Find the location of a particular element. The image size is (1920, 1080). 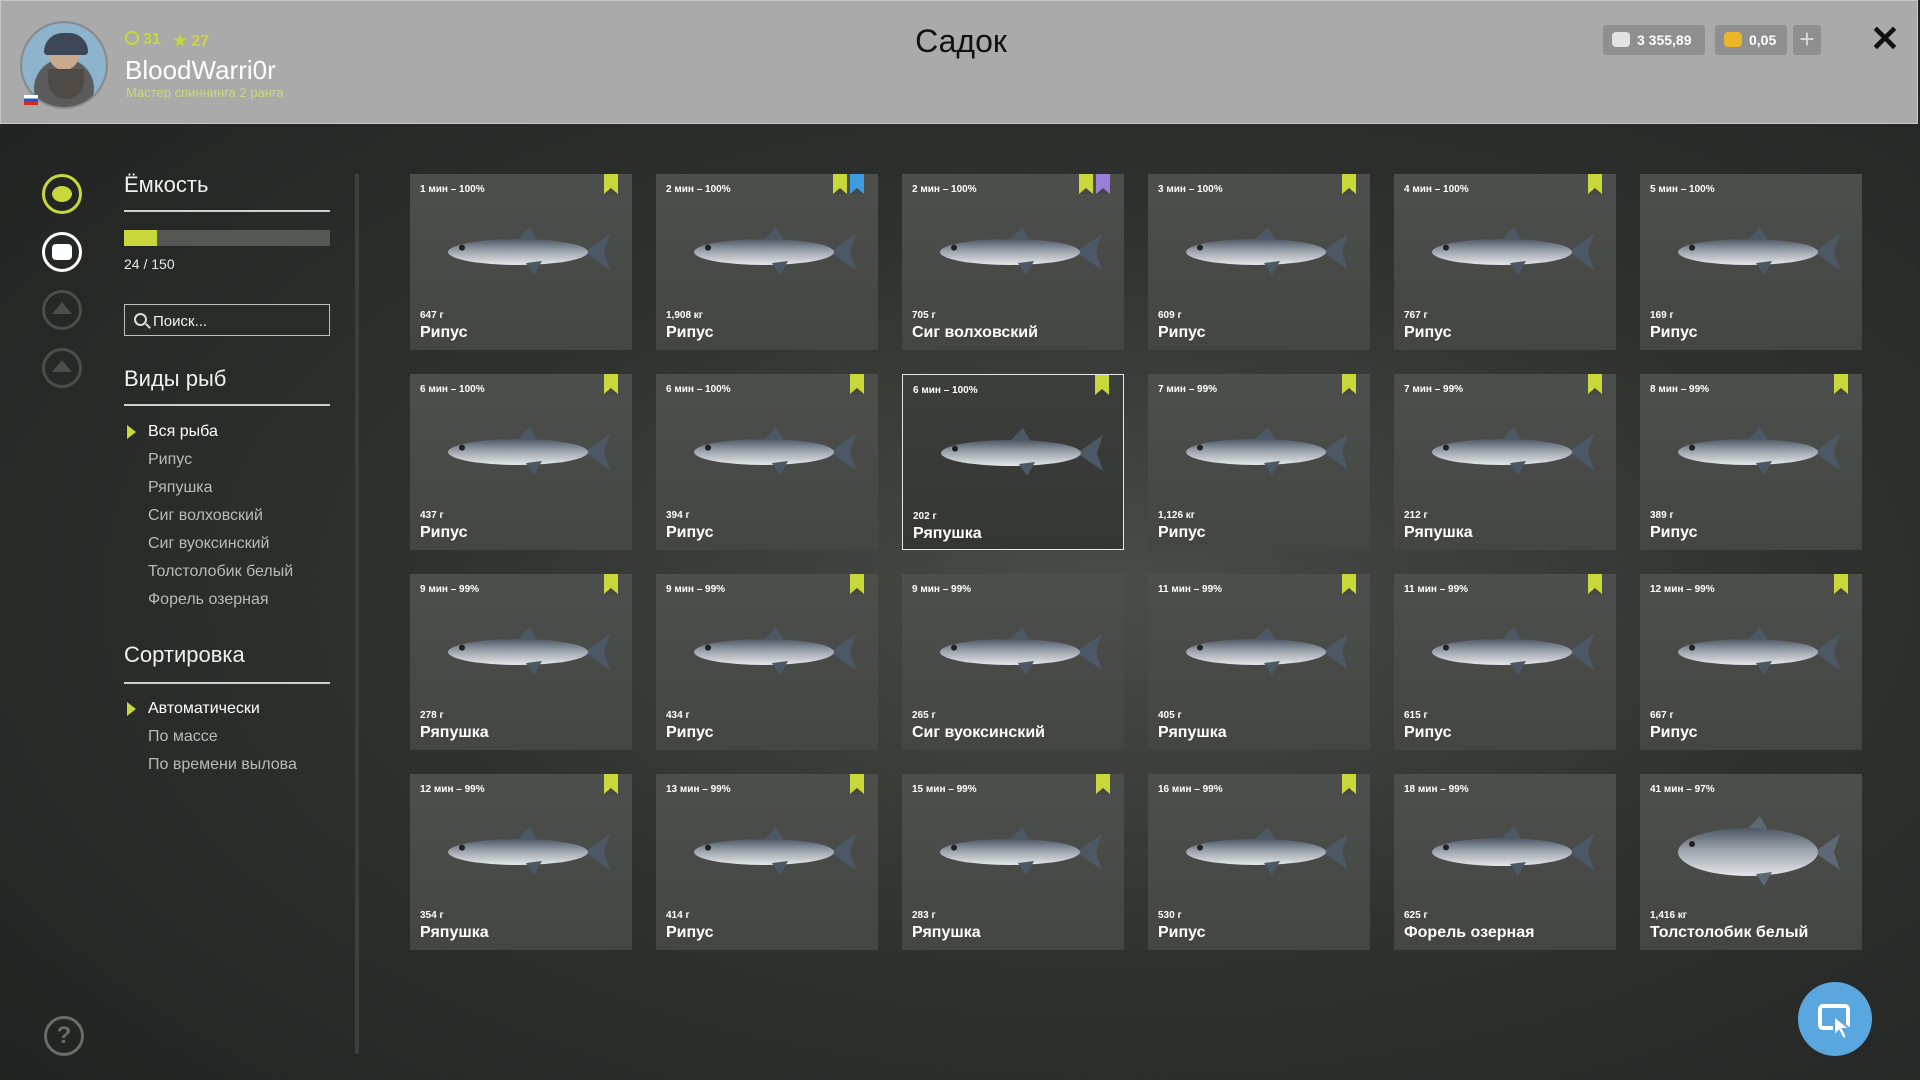

fish-card: 9 мин – 99% 434 г Рипус is located at coordinates (767, 662).